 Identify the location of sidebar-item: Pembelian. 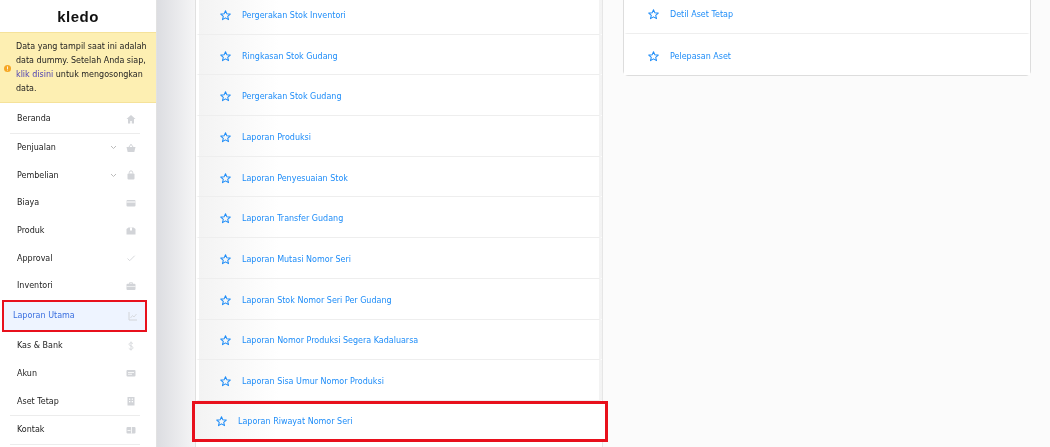
(78, 175).